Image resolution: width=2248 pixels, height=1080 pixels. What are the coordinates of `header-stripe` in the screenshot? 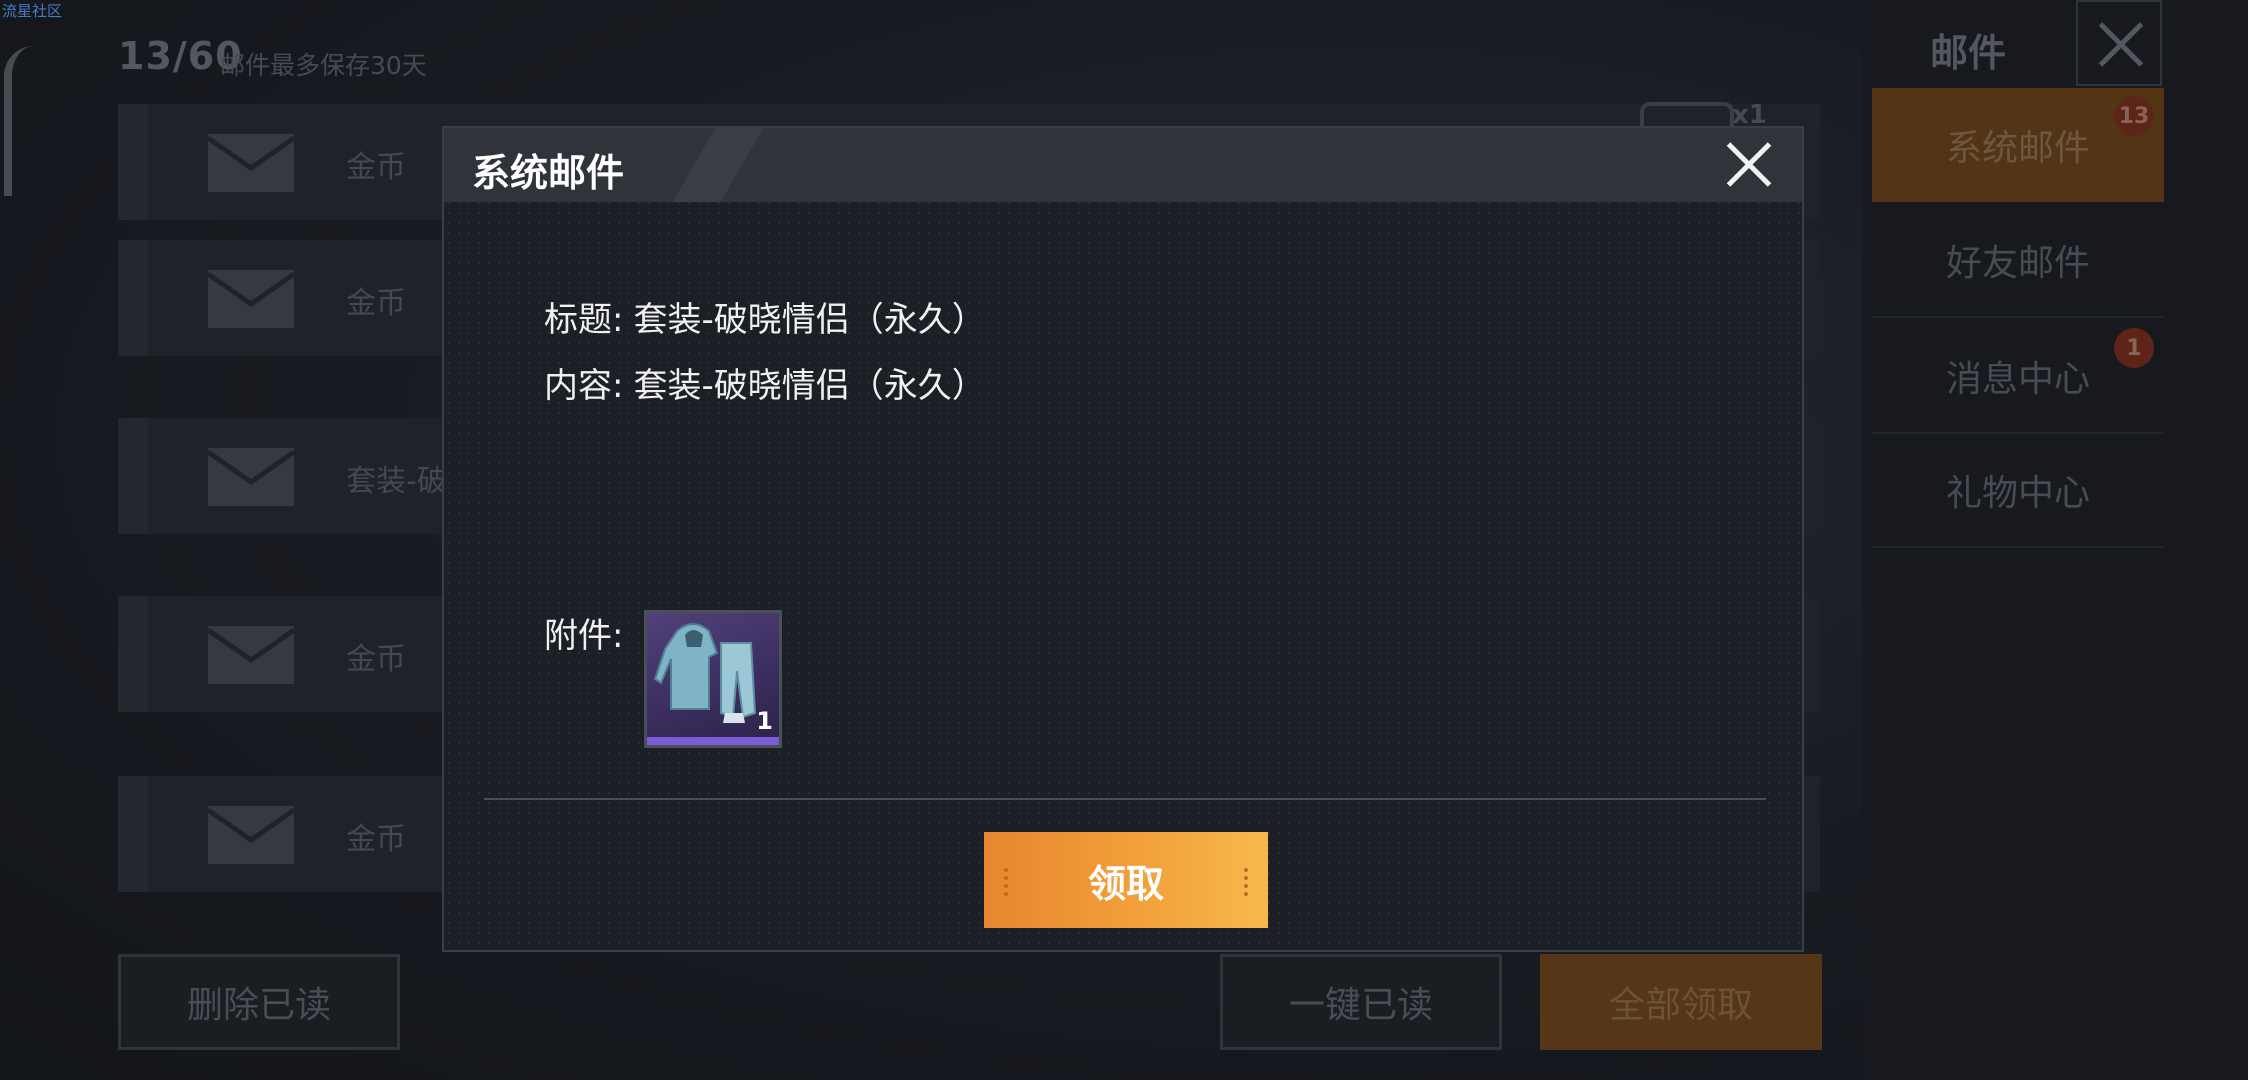 It's located at (718, 165).